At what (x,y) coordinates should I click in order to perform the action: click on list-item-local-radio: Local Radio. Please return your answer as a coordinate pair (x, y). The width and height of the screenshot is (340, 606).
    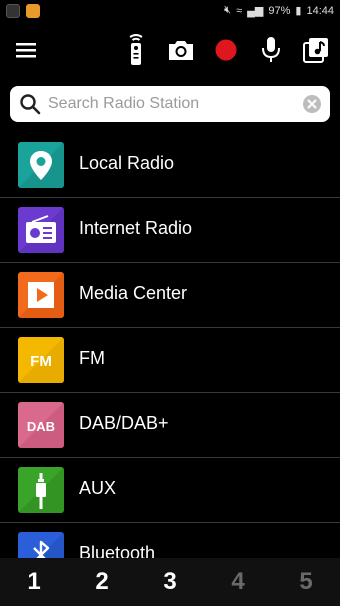
    Looking at the image, I should click on (170, 165).